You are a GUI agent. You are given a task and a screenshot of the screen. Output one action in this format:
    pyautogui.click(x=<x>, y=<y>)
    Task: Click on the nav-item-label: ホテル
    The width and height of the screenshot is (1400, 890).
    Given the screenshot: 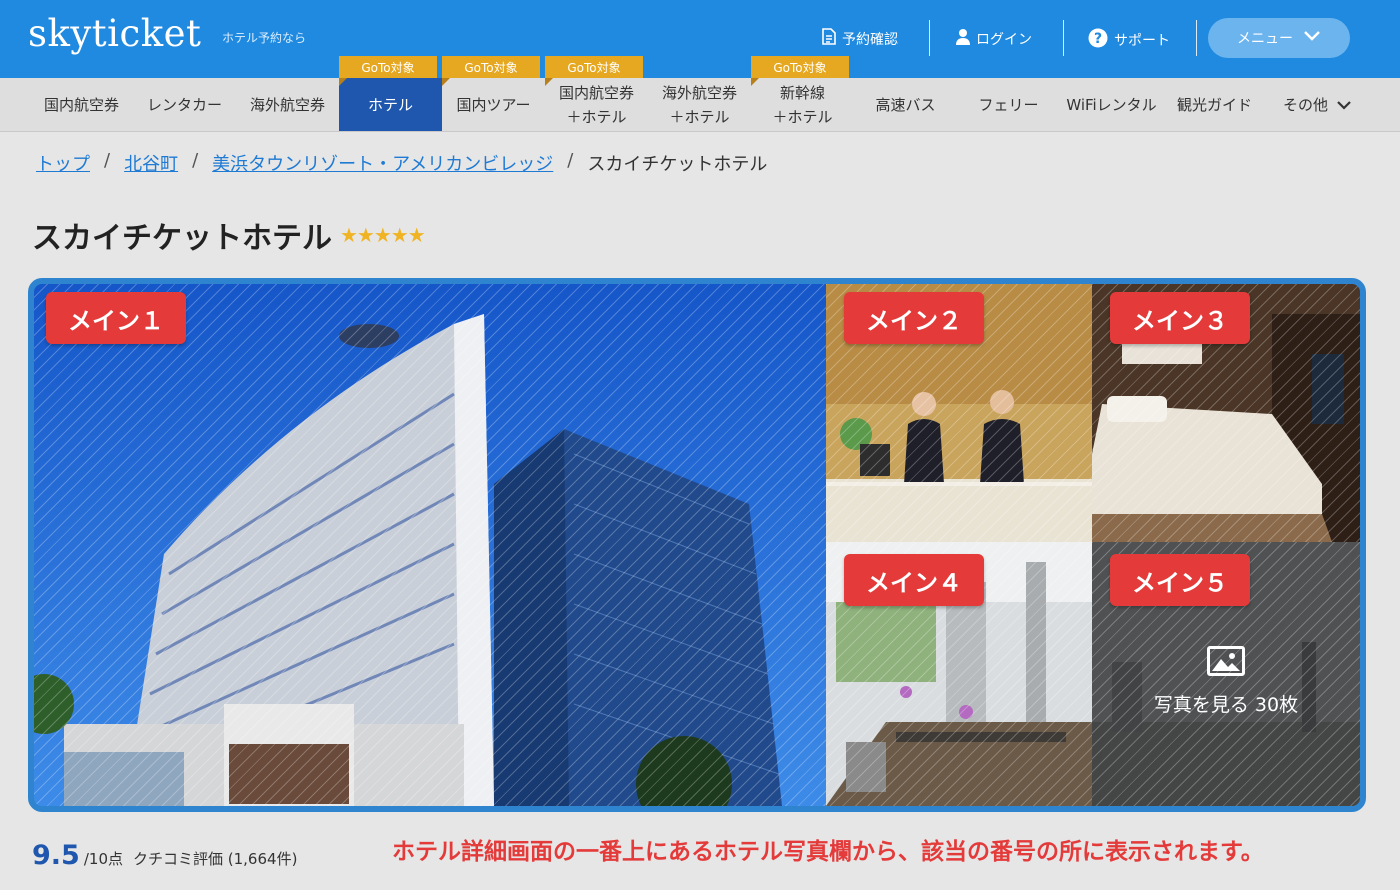 What is the action you would take?
    pyautogui.click(x=390, y=104)
    